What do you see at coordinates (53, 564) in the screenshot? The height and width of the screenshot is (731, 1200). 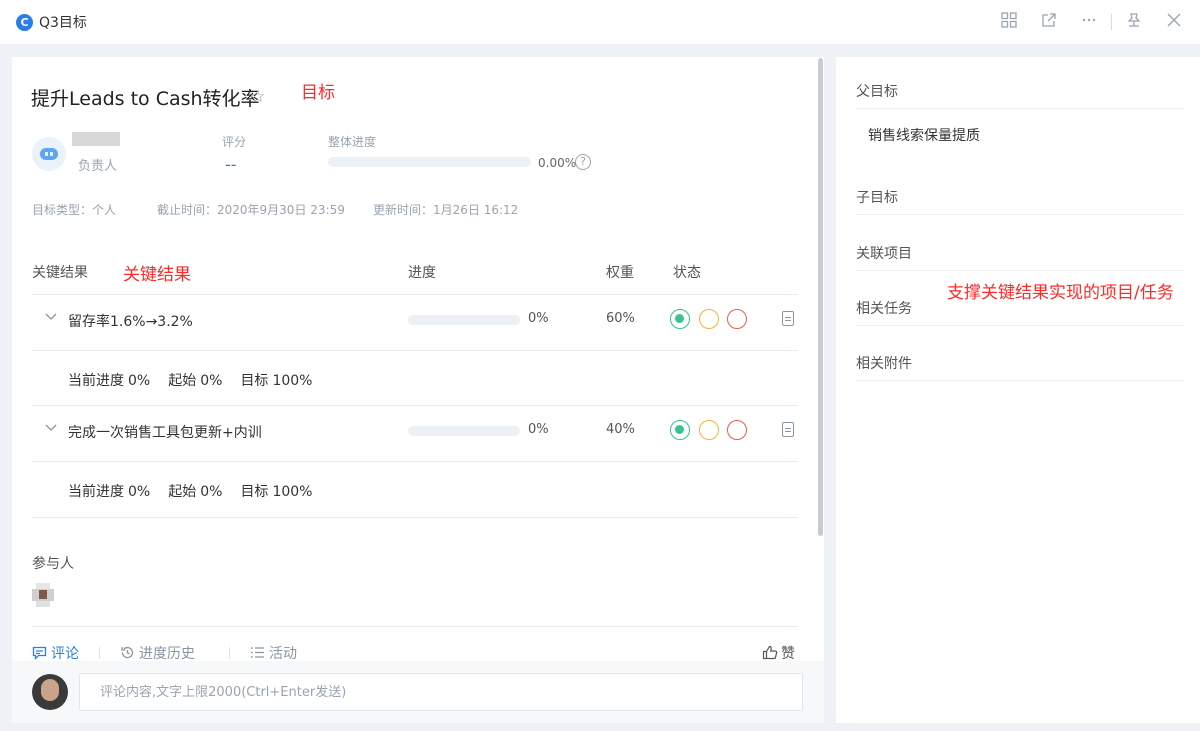 I see `participants-label: 参与人` at bounding box center [53, 564].